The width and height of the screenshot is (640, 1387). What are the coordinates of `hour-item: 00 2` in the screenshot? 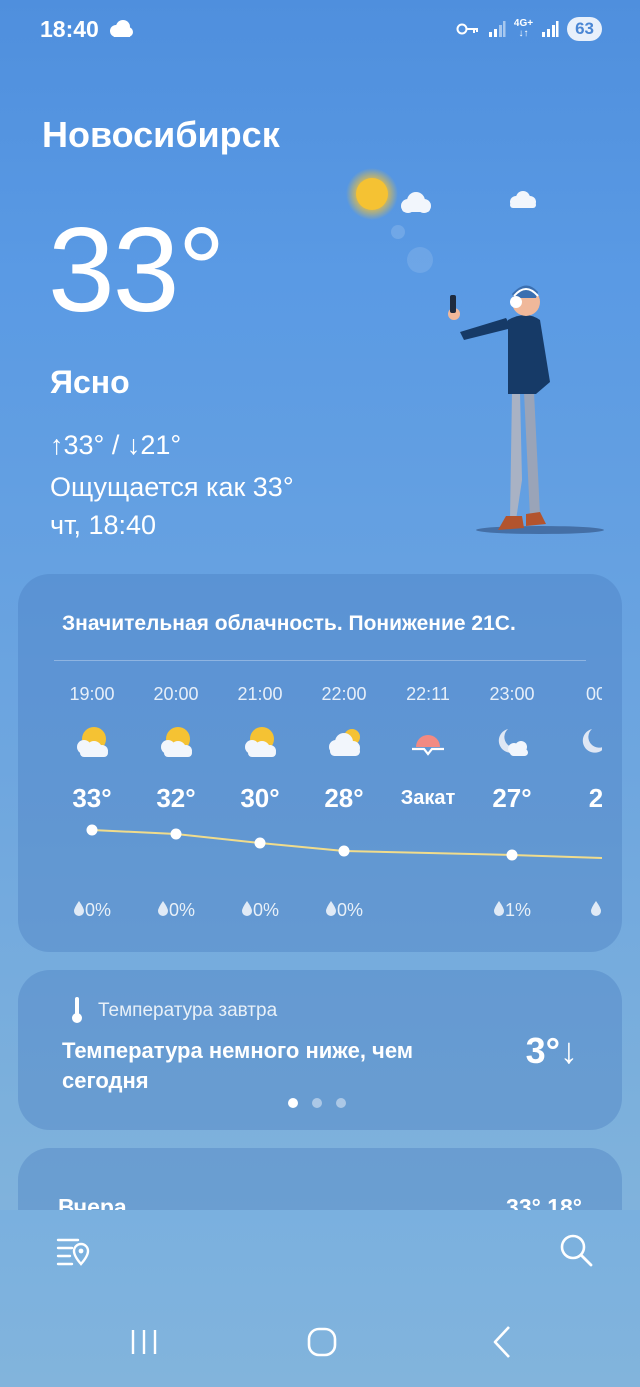 It's located at (579, 800).